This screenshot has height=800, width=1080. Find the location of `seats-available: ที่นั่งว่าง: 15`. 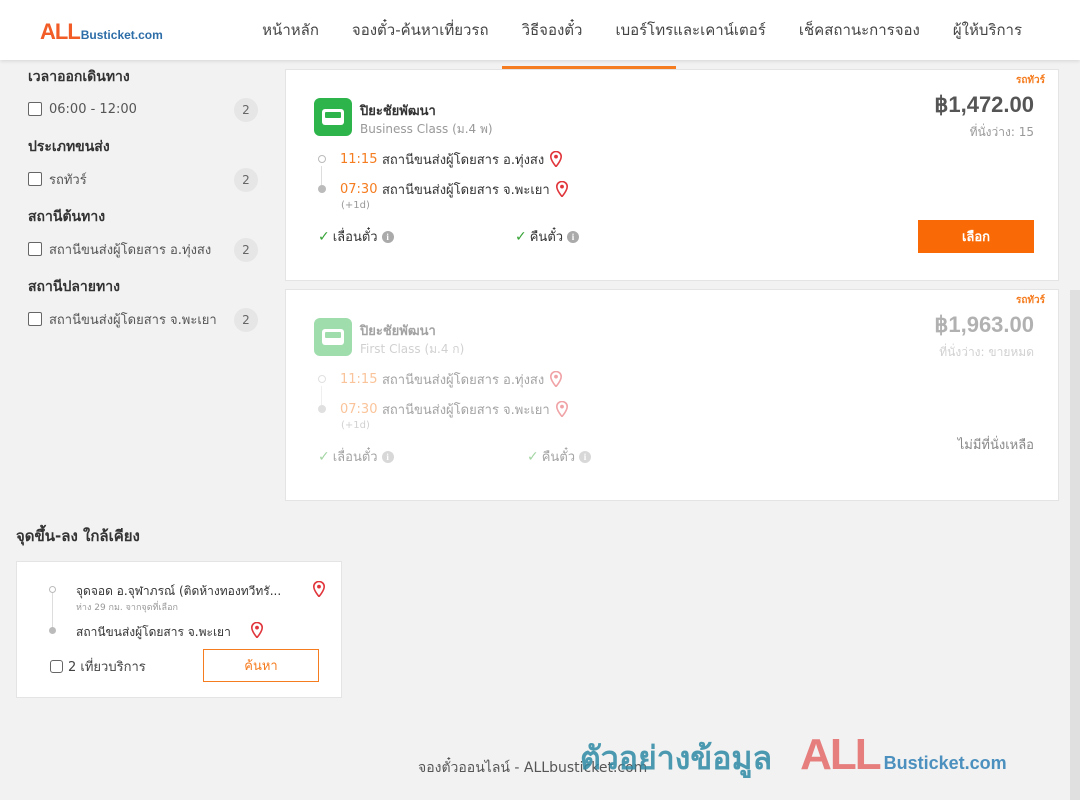

seats-available: ที่นั่งว่าง: 15 is located at coordinates (1001, 132).